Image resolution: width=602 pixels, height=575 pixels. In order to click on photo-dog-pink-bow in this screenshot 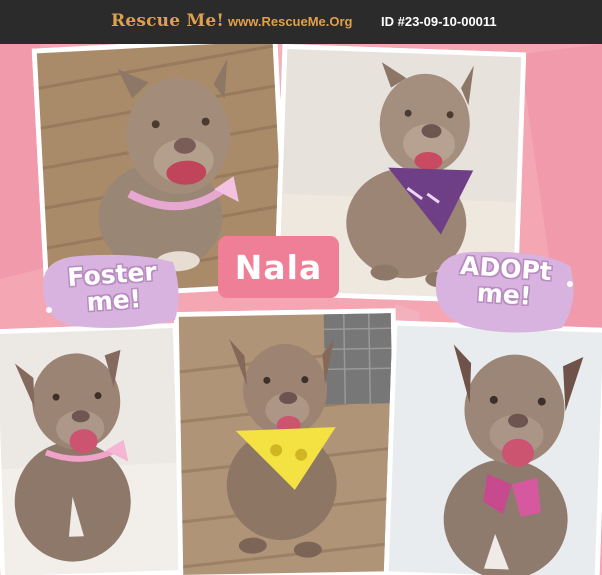, I will do `click(93, 448)`.